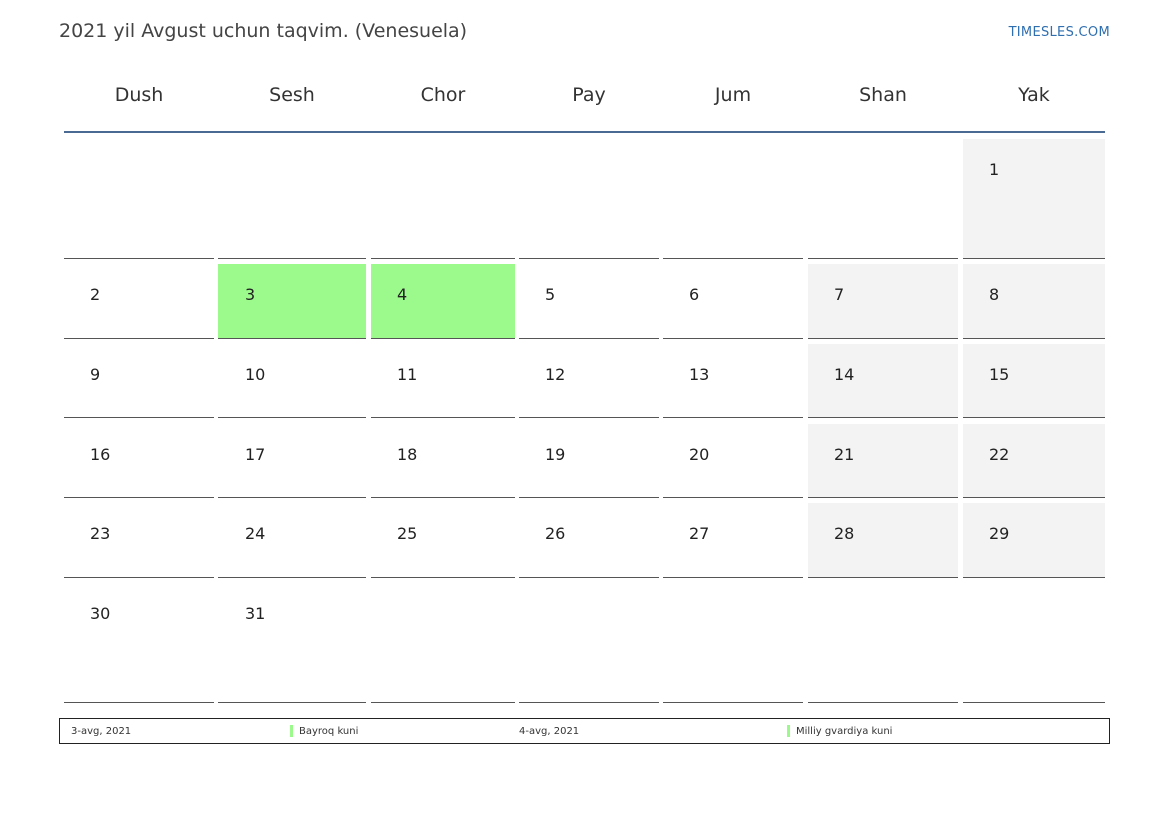 This screenshot has height=827, width=1169. I want to click on calendar-day-cell: 8, so click(1034, 301).